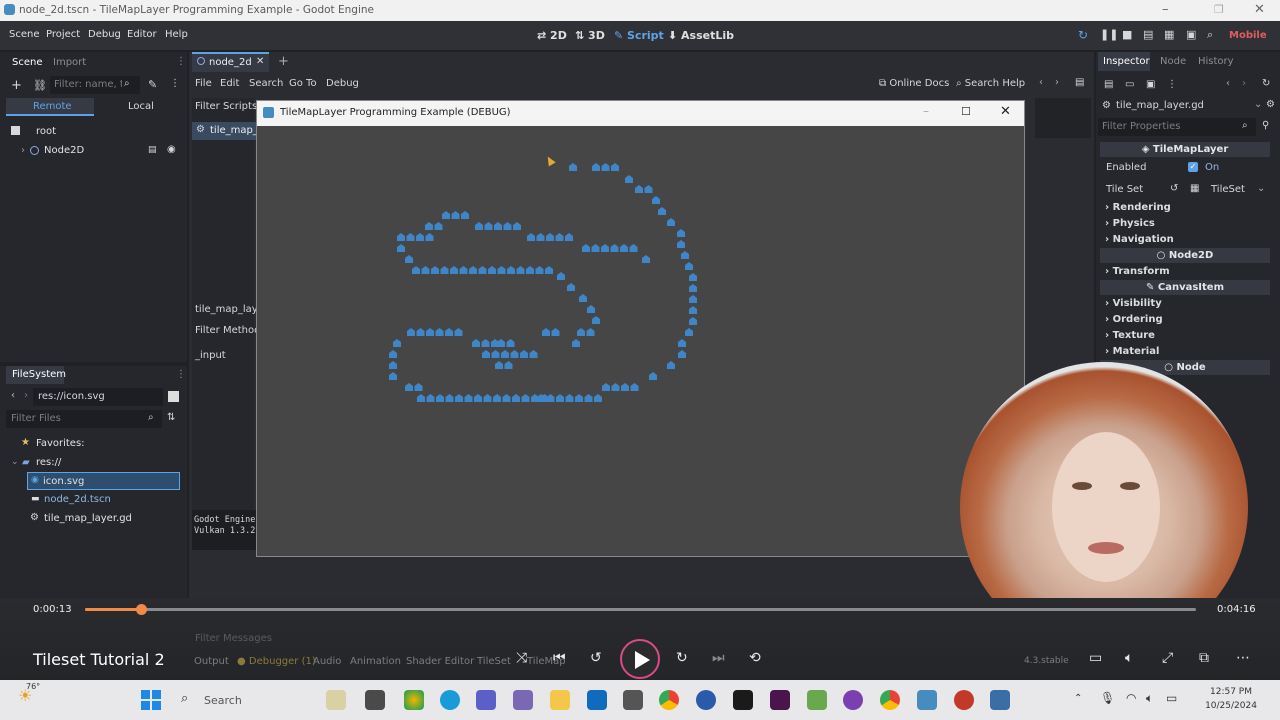 This screenshot has width=1280, height=720. Describe the element at coordinates (210, 355) in the screenshot. I see `method-input: _input` at that location.